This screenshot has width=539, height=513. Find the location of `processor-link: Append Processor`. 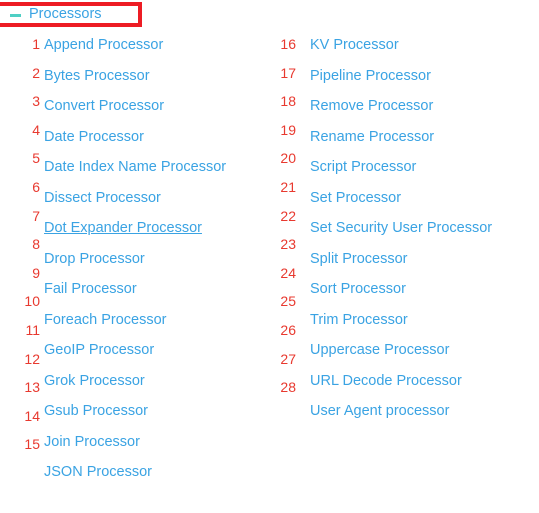

processor-link: Append Processor is located at coordinates (103, 45).